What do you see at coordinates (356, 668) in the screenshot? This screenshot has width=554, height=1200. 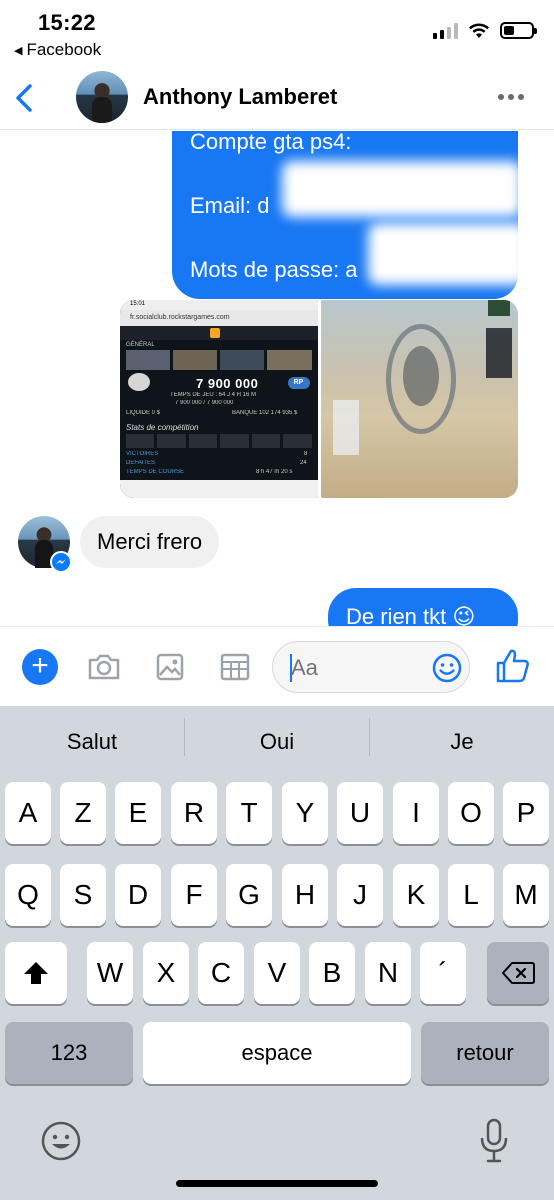 I see `message-input` at bounding box center [356, 668].